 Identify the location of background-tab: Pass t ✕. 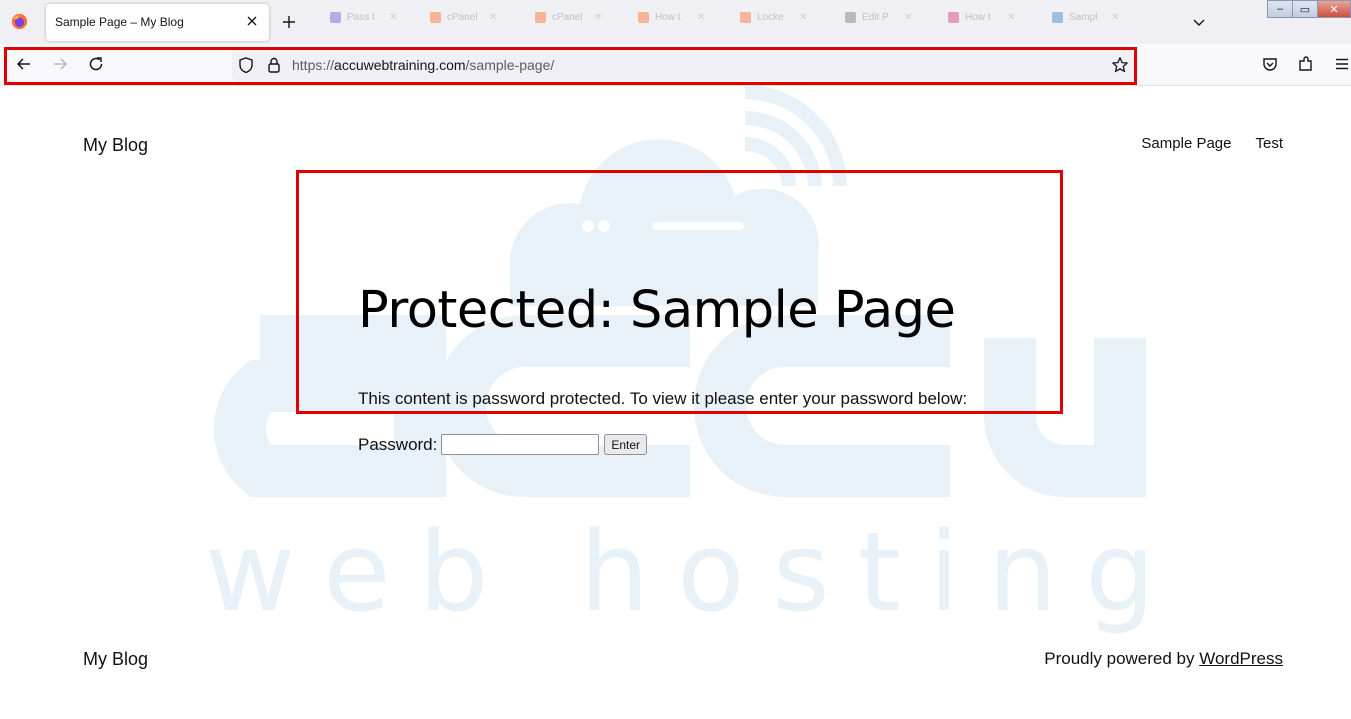
(363, 17).